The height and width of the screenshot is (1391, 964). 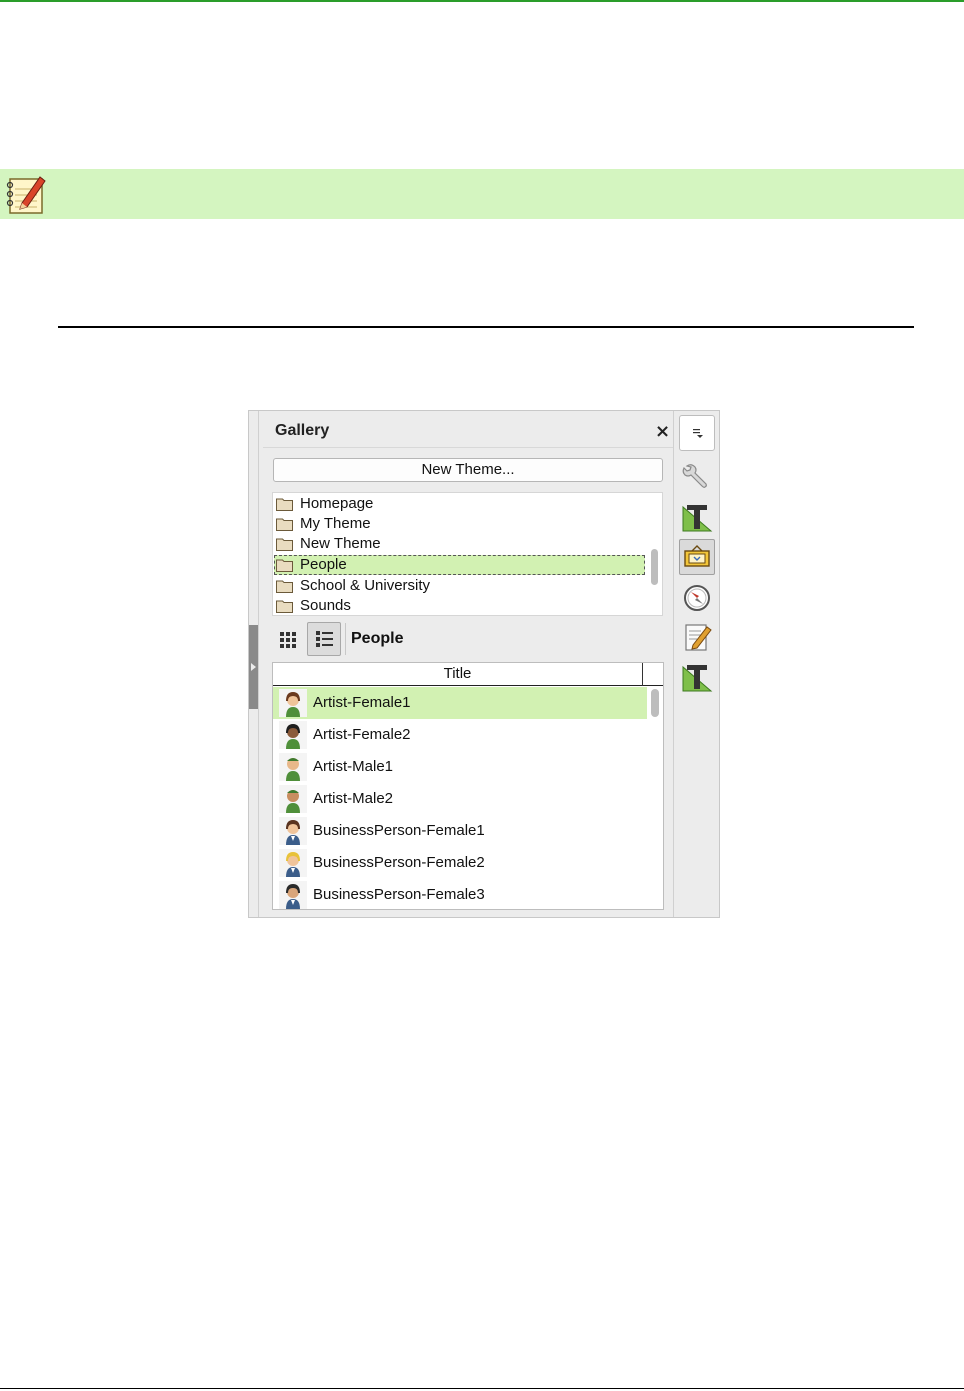 I want to click on navigator-icon, so click(x=697, y=598).